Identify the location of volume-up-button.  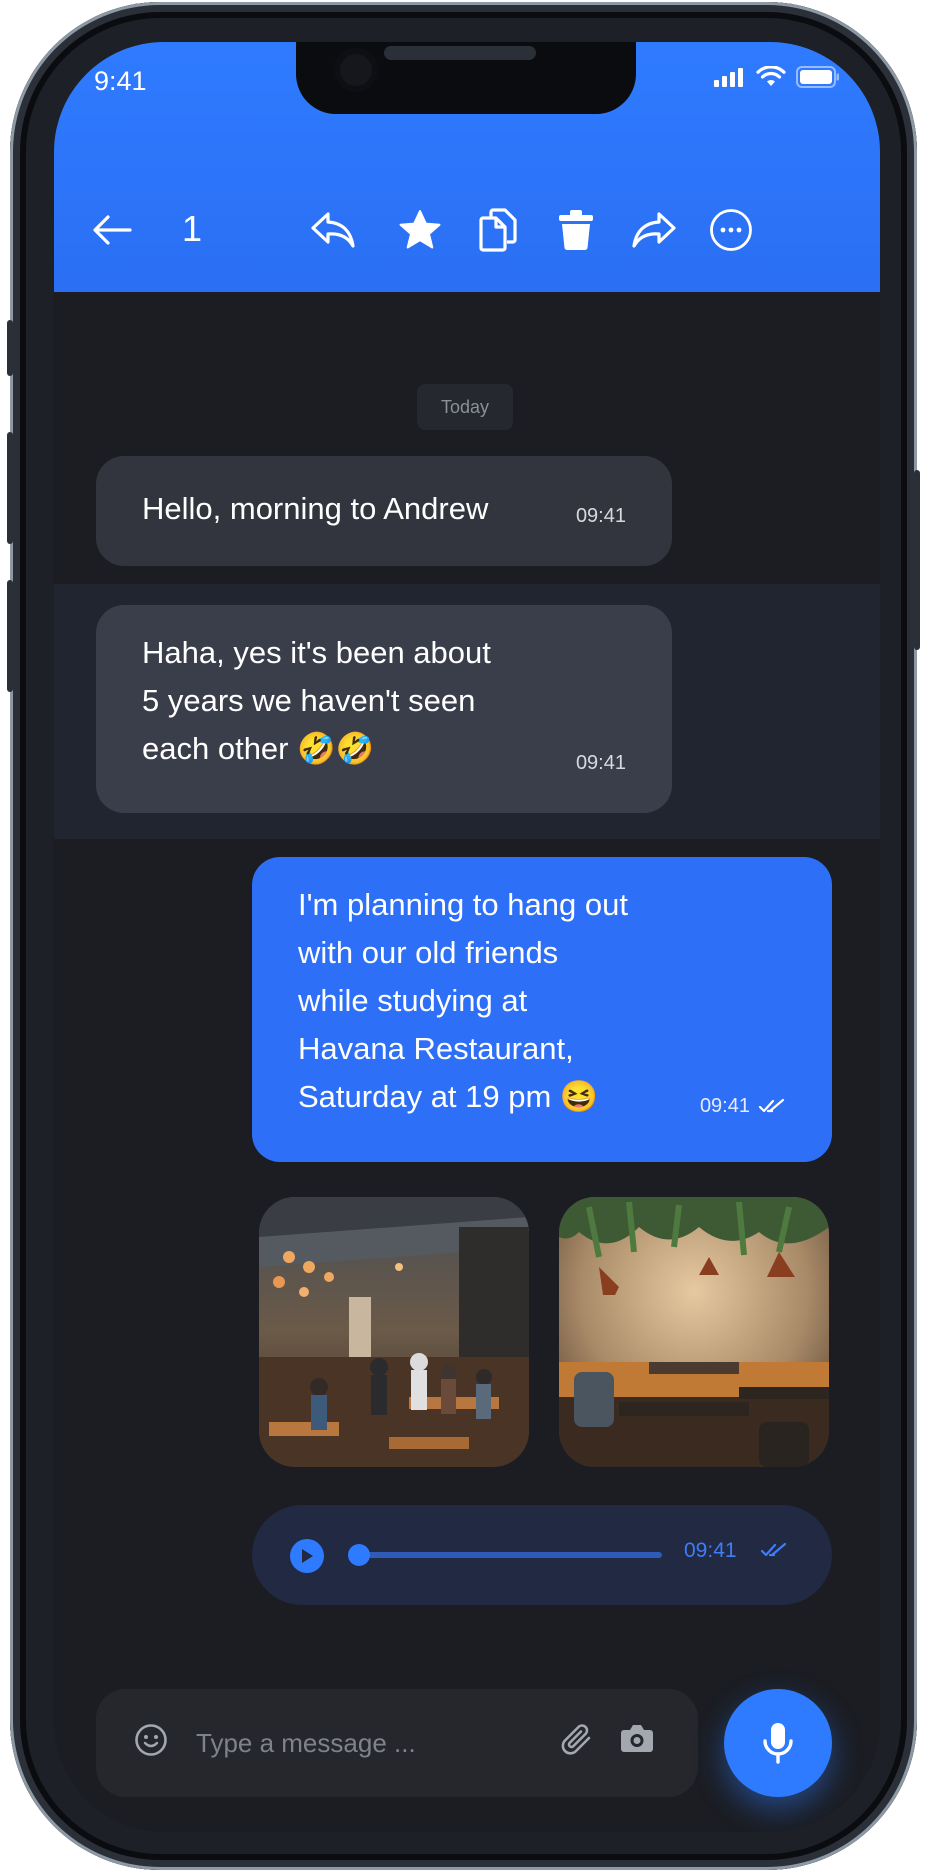
(10, 488).